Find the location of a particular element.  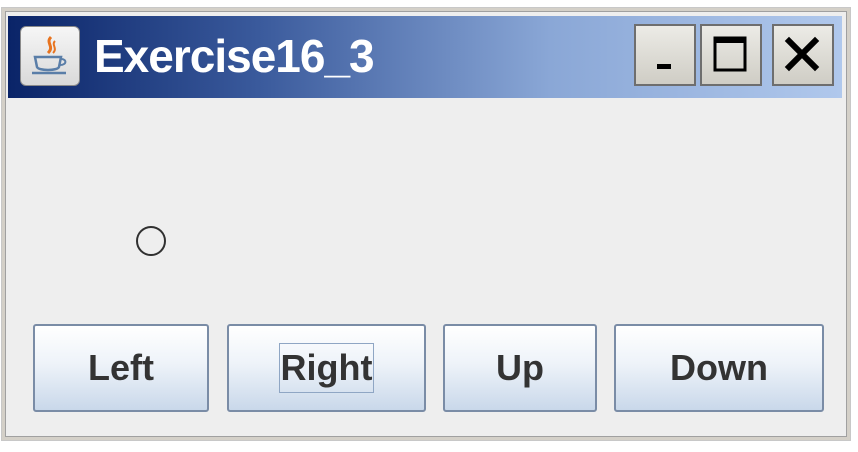

right-button: Right is located at coordinates (326, 368).